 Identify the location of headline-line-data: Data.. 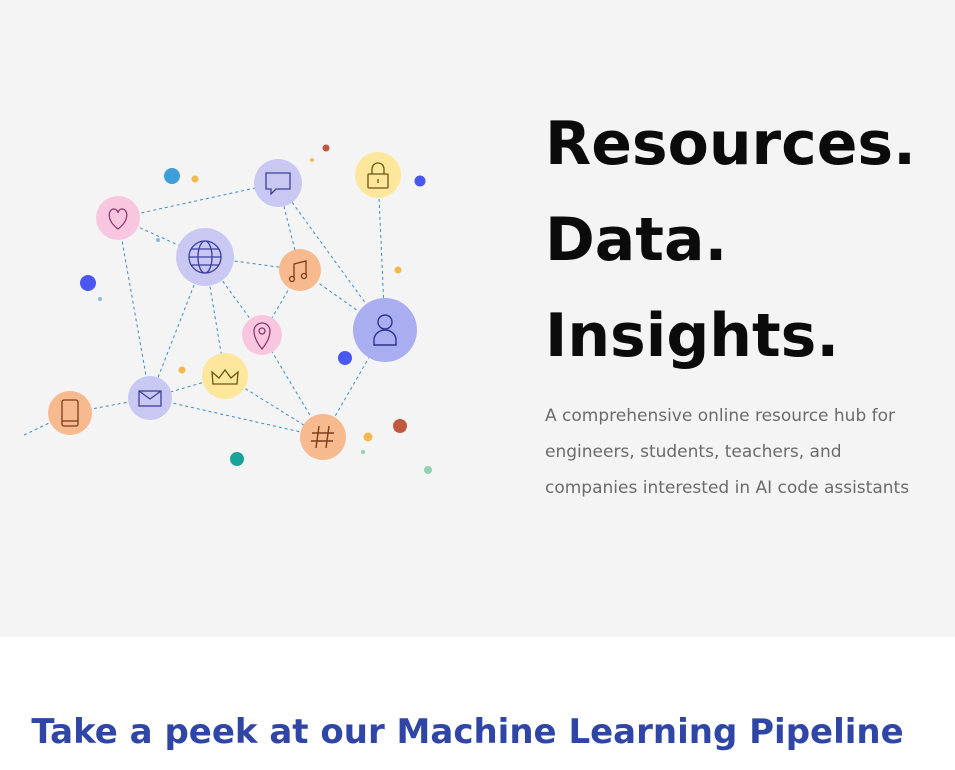
(636, 240).